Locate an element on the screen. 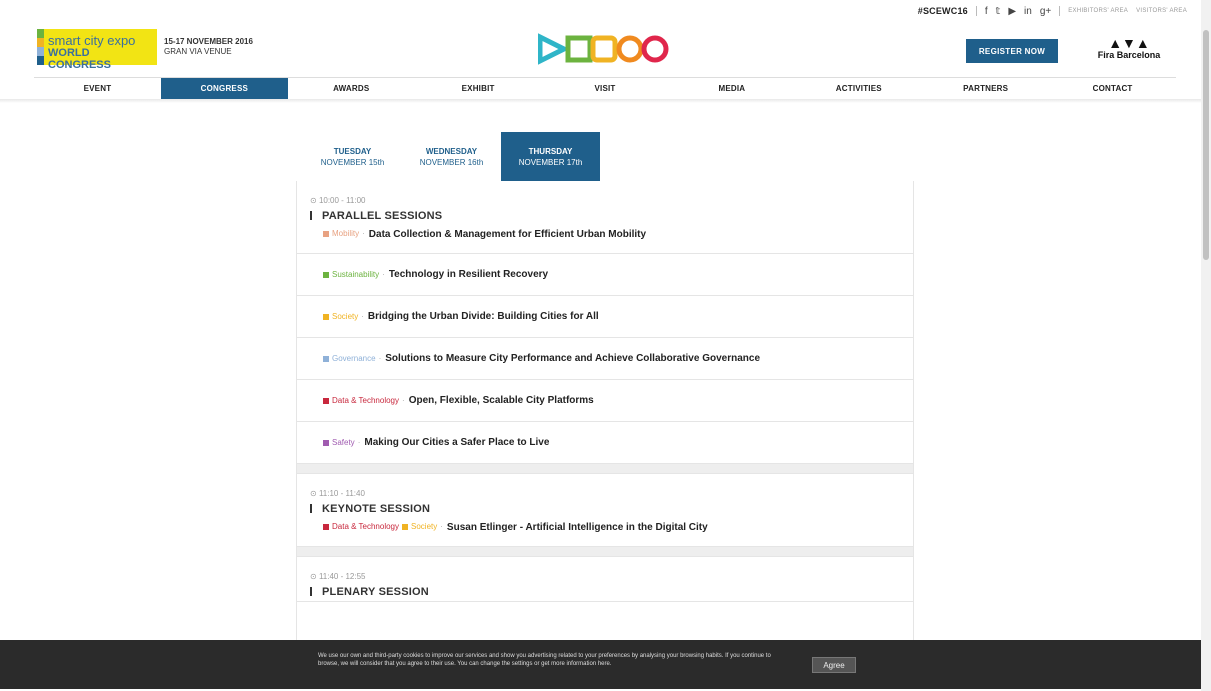 This screenshot has height=691, width=1211. scewc-shapes-logo is located at coordinates (603, 51).